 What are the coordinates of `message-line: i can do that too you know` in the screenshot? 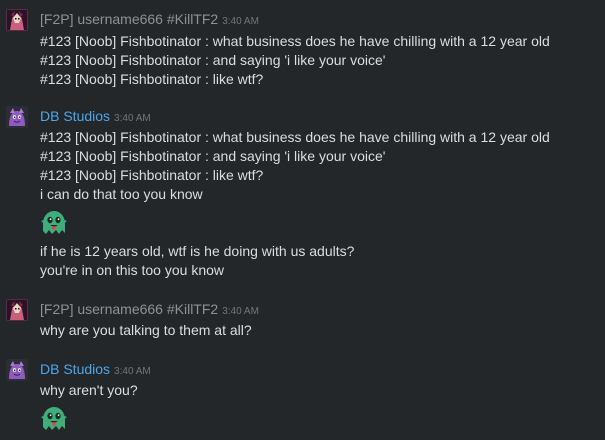 It's located at (121, 194).